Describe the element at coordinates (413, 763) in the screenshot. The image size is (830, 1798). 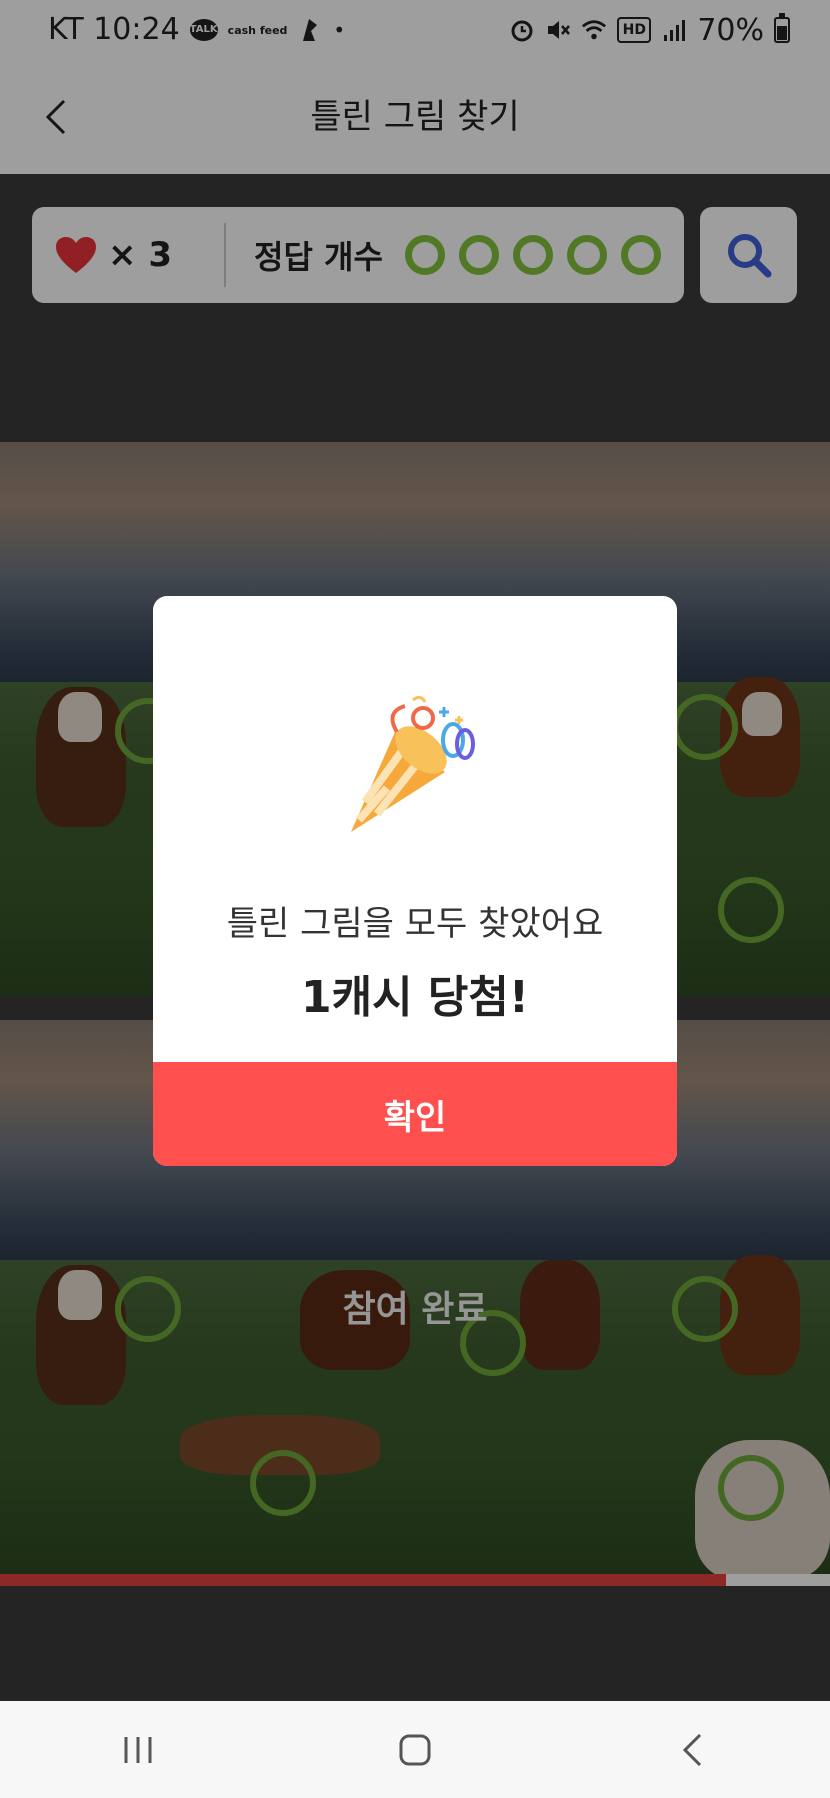
I see `party-popper-icon` at that location.